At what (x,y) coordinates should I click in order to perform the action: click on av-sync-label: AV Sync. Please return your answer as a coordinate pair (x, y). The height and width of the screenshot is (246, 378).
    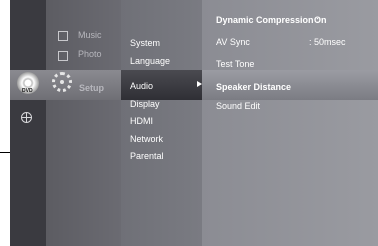
    Looking at the image, I should click on (233, 42).